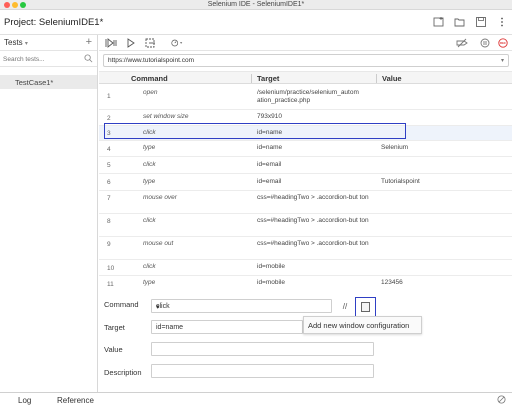  I want to click on description-input, so click(262, 371).